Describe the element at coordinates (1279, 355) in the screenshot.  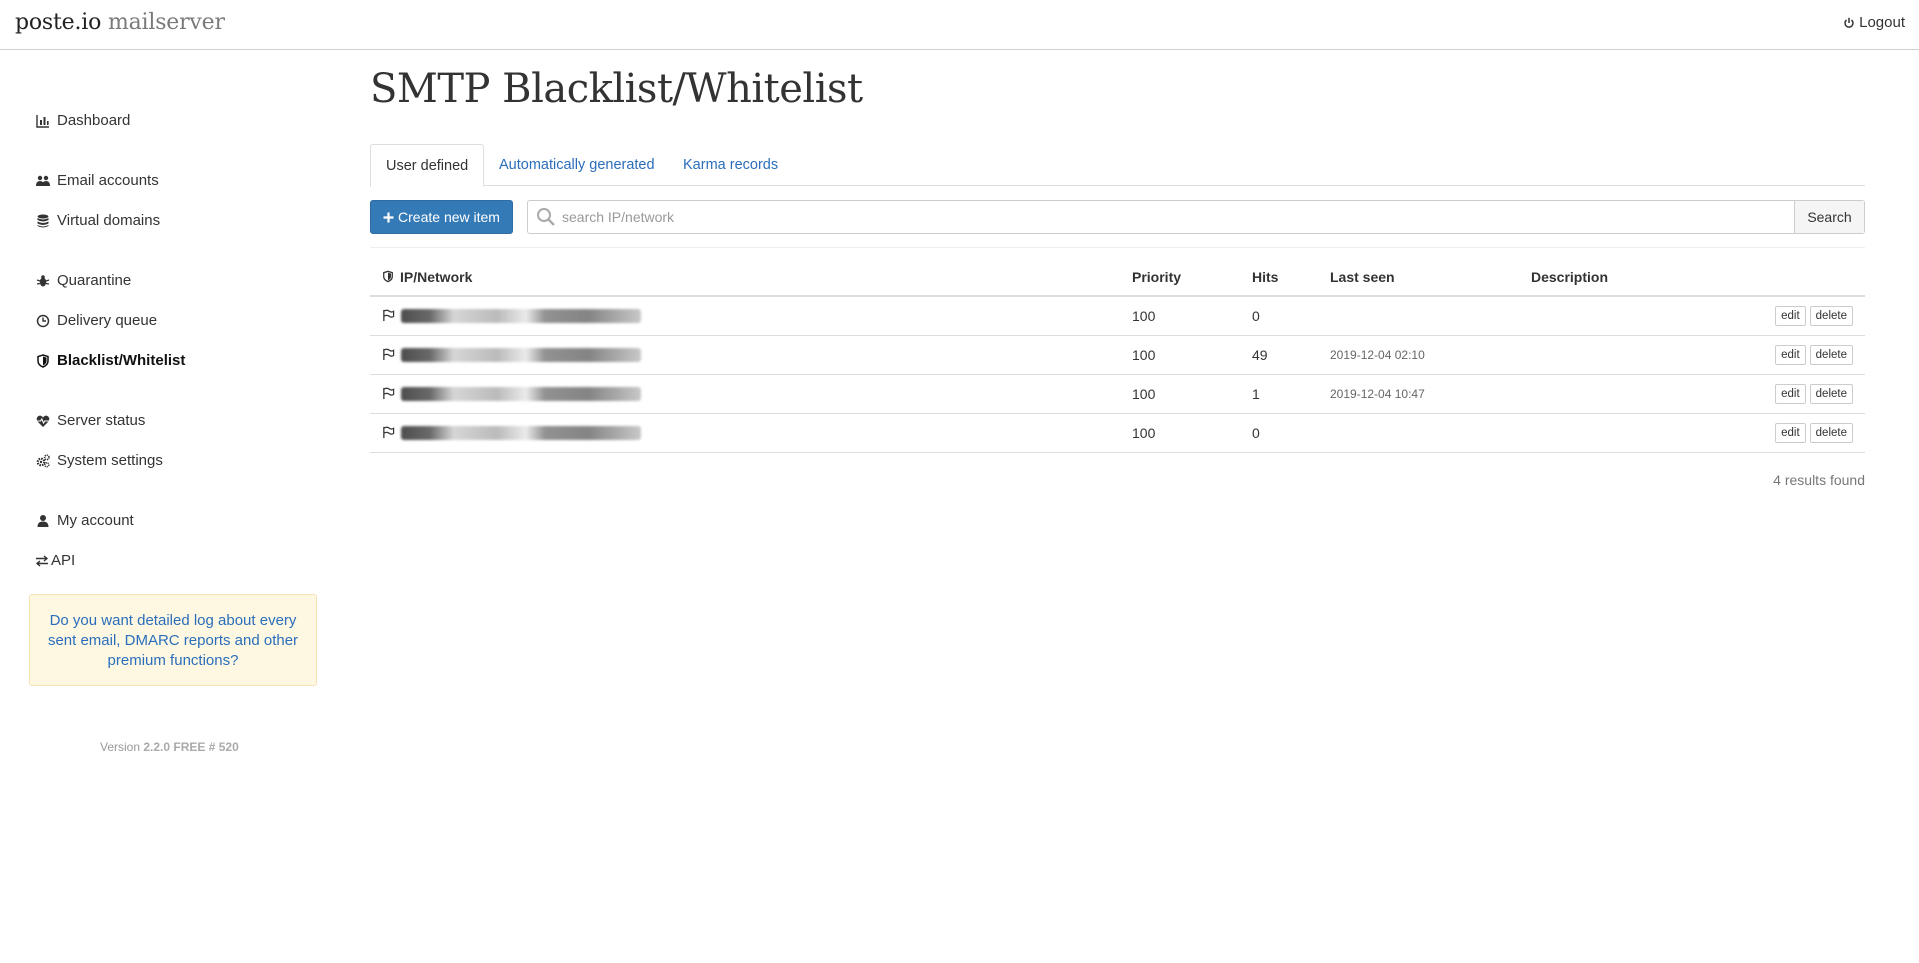
I see `hits-cell: 49` at that location.